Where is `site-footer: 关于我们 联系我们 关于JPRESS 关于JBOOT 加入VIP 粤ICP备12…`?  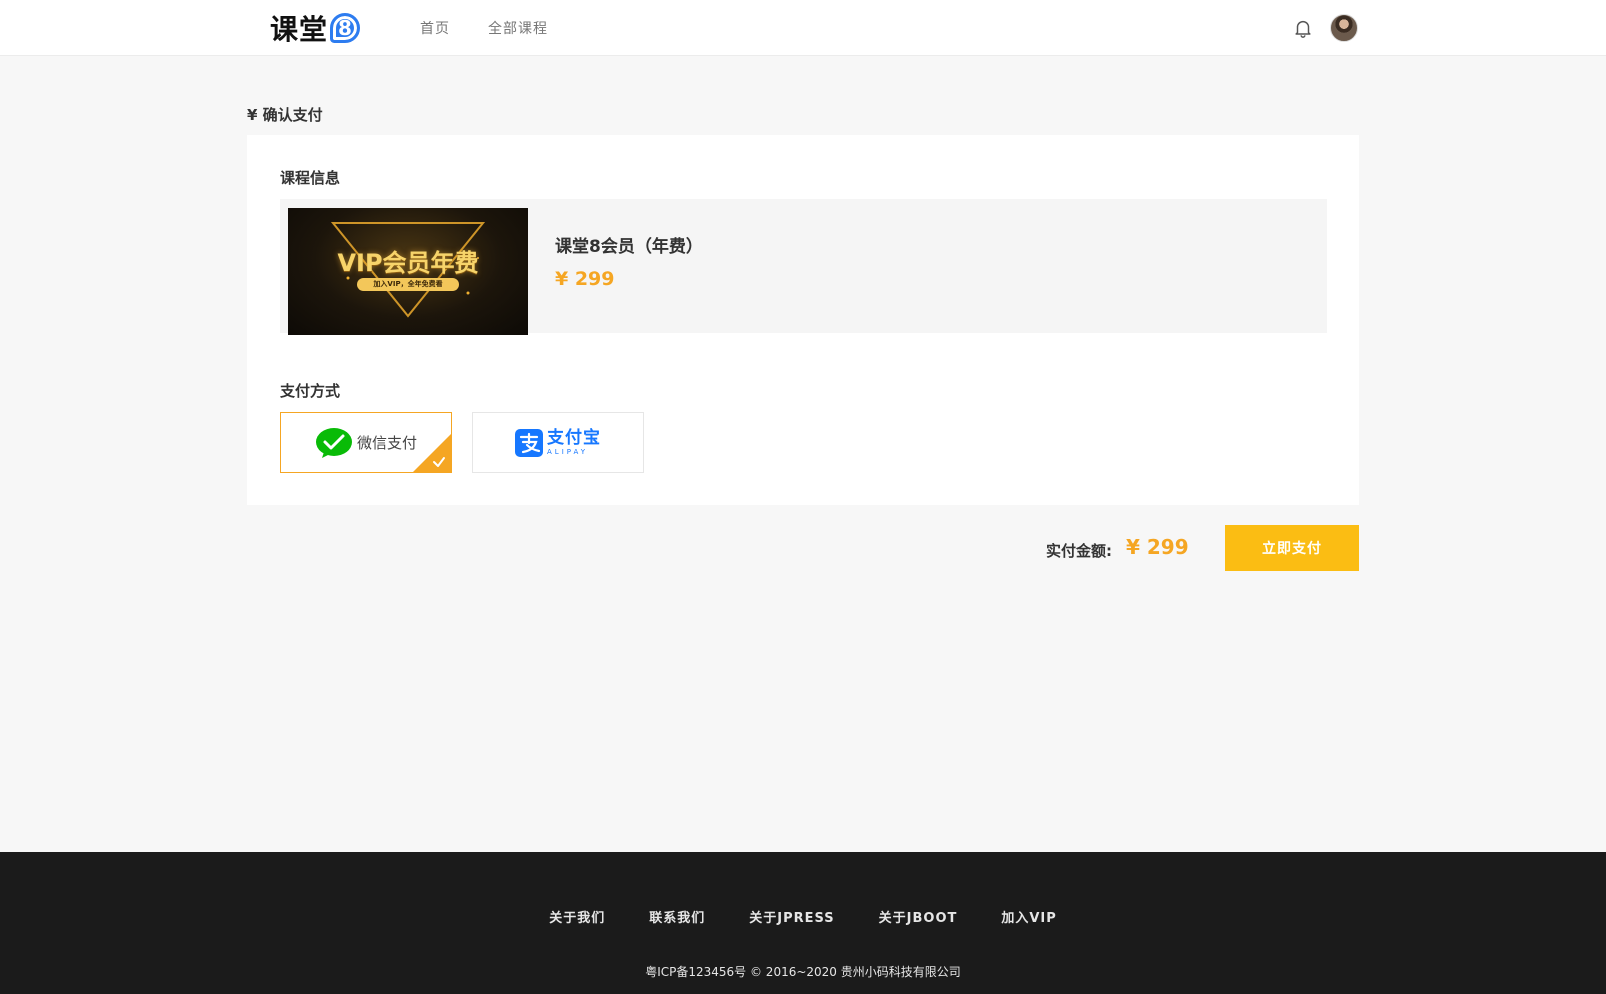
site-footer: 关于我们 联系我们 关于JPRESS 关于JBOOT 加入VIP 粤ICP备12… is located at coordinates (803, 923).